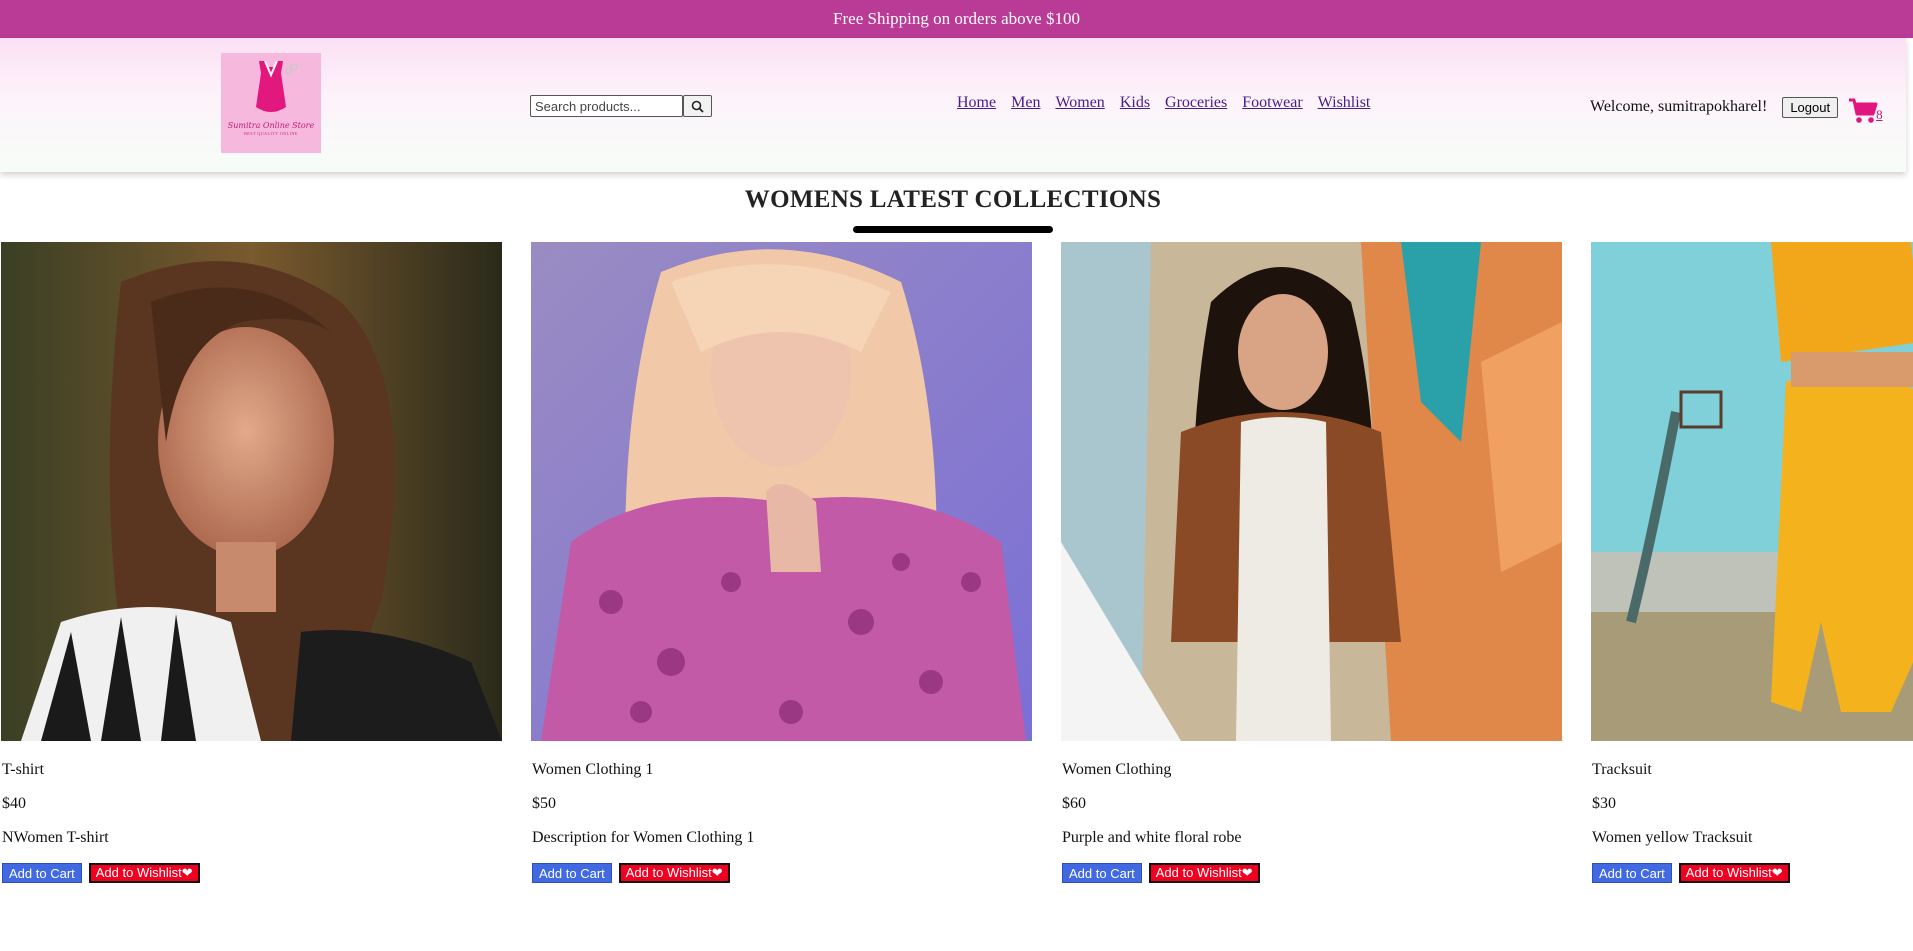  I want to click on search-input, so click(606, 106).